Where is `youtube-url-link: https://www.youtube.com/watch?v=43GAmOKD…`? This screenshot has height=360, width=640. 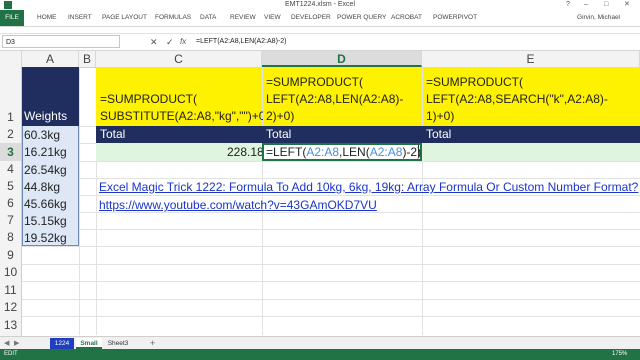
youtube-url-link: https://www.youtube.com/watch?v=43GAmOKD… is located at coordinates (238, 205).